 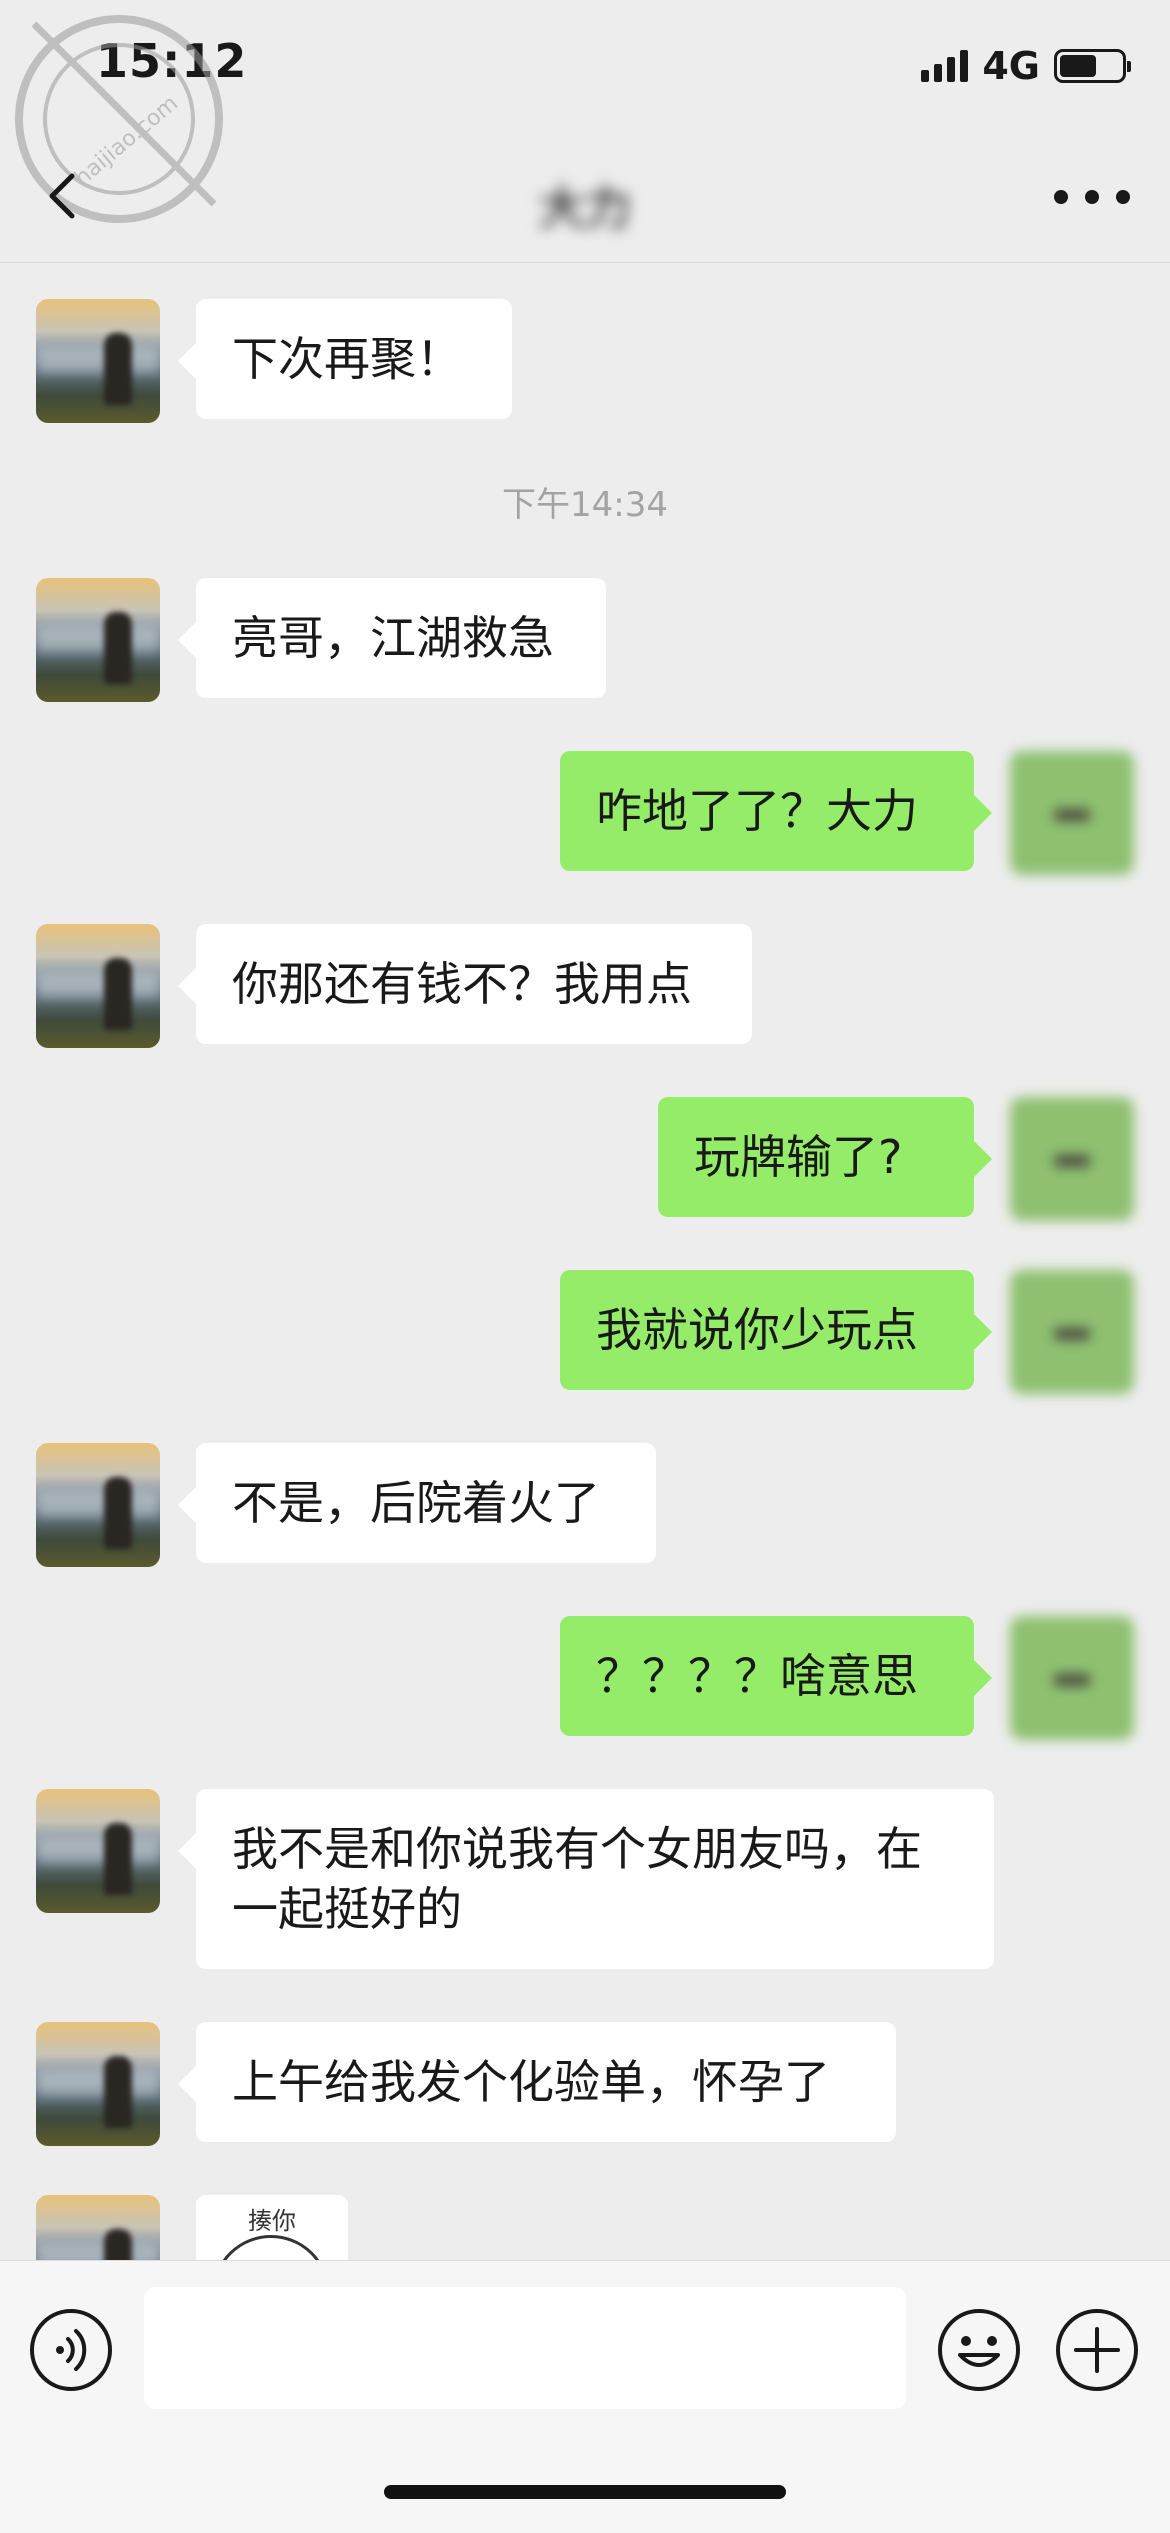 I want to click on network-label: 4G, so click(x=1011, y=66).